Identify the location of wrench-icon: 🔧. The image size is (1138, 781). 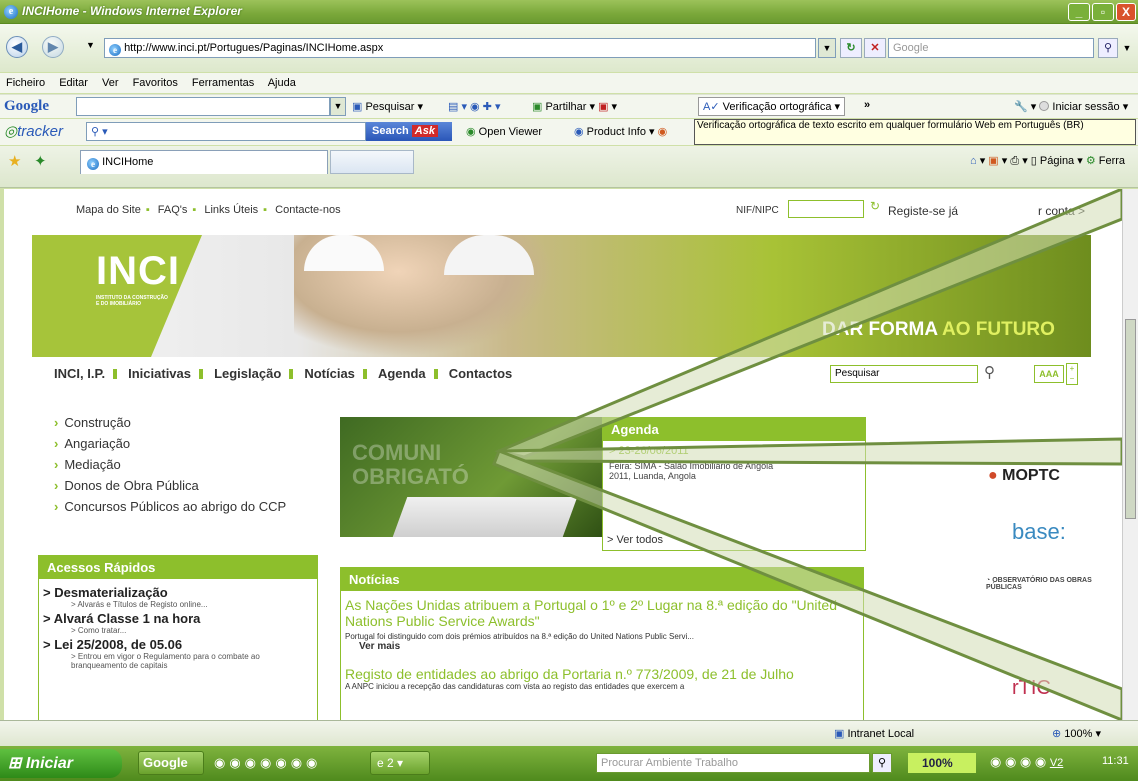
(1021, 107).